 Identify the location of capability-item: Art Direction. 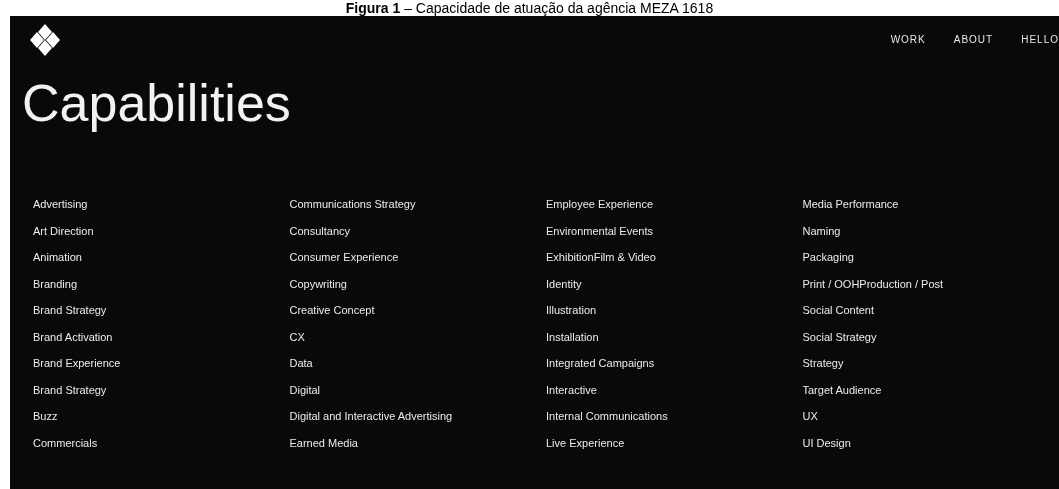
(64, 231).